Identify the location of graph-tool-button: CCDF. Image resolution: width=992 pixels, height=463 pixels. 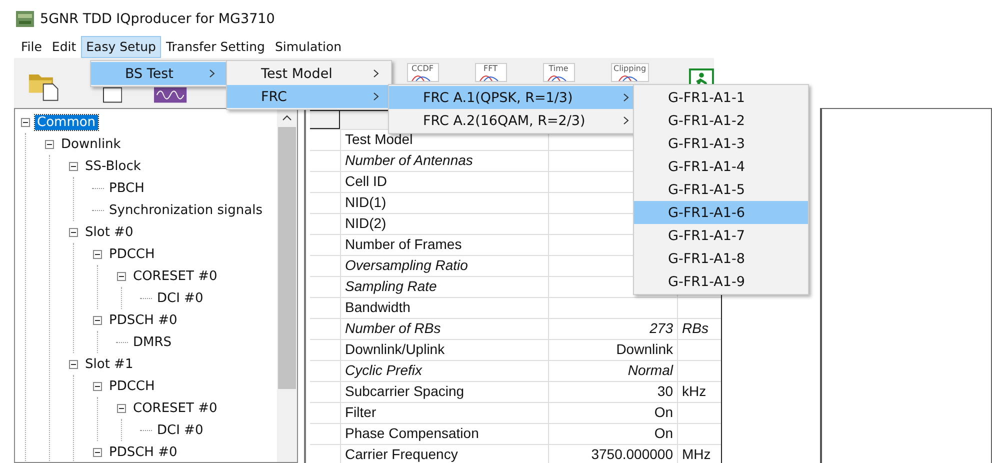
(422, 72).